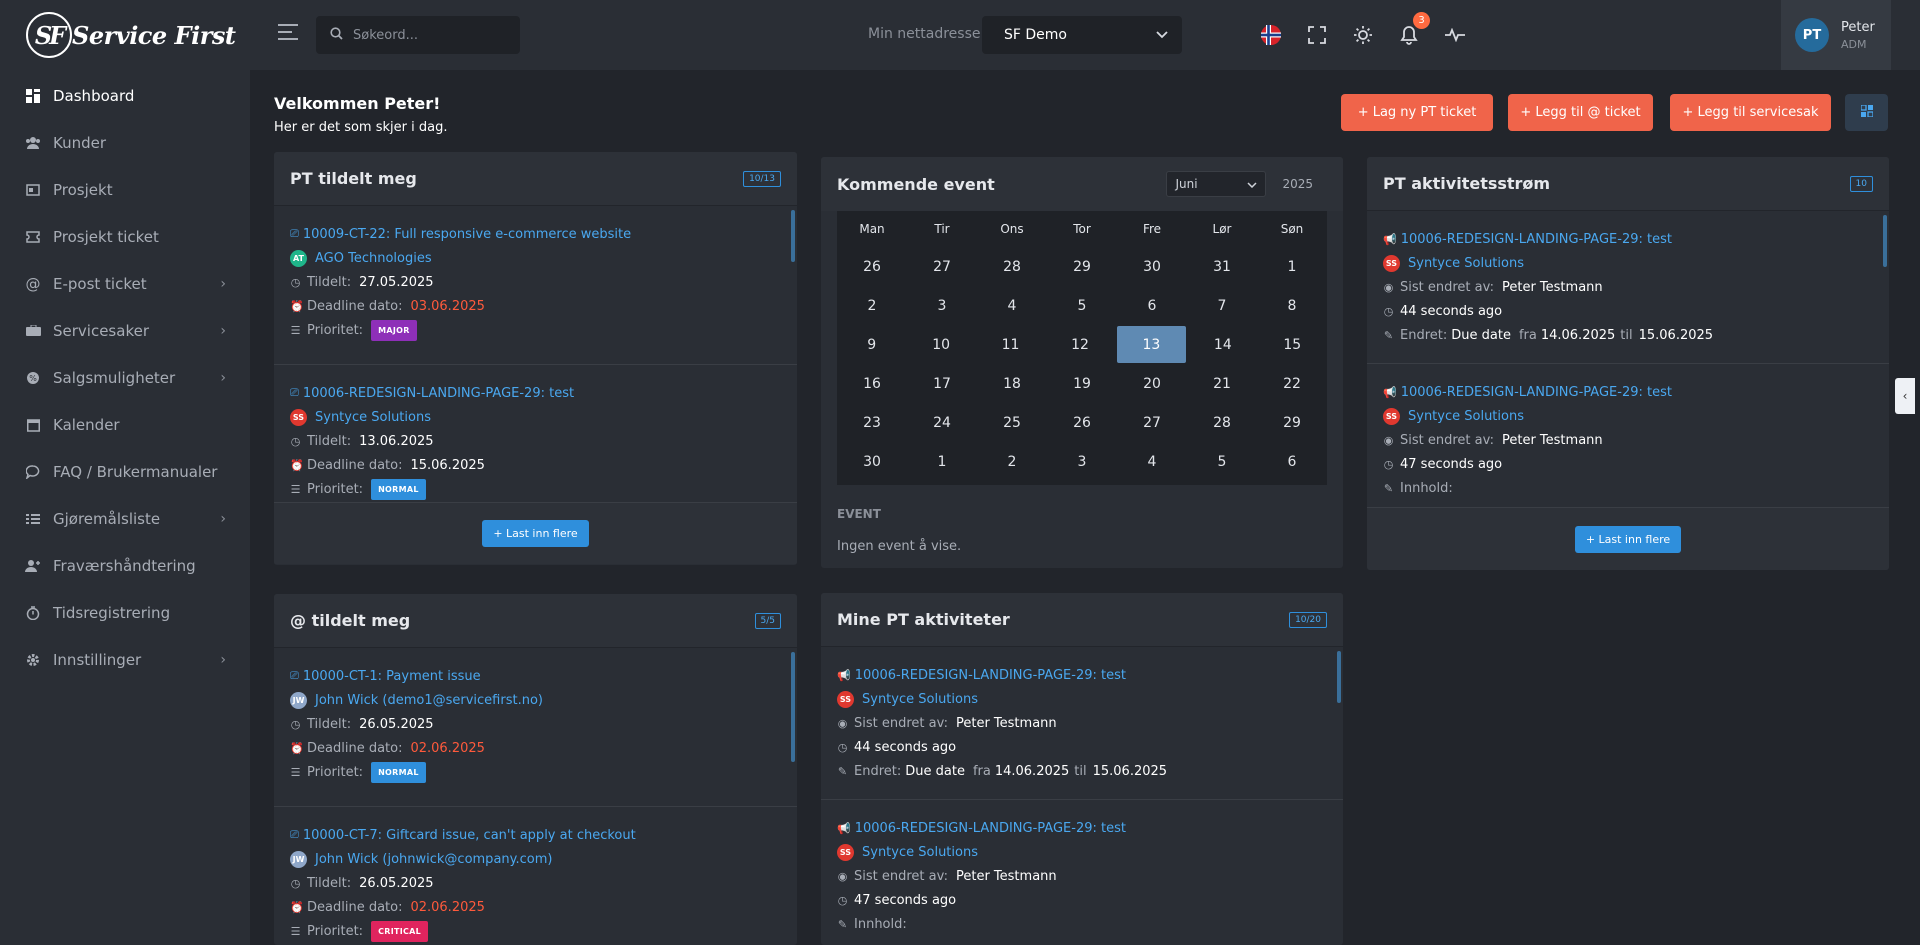  I want to click on calendar-day: 17, so click(942, 383).